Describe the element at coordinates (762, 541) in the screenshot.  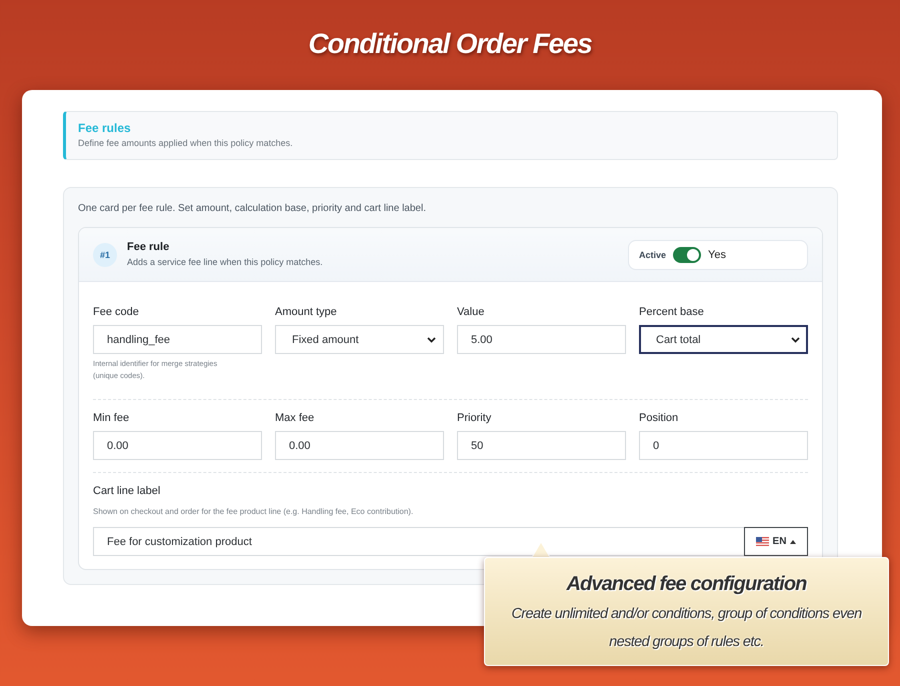
I see `us-flag-icon` at that location.